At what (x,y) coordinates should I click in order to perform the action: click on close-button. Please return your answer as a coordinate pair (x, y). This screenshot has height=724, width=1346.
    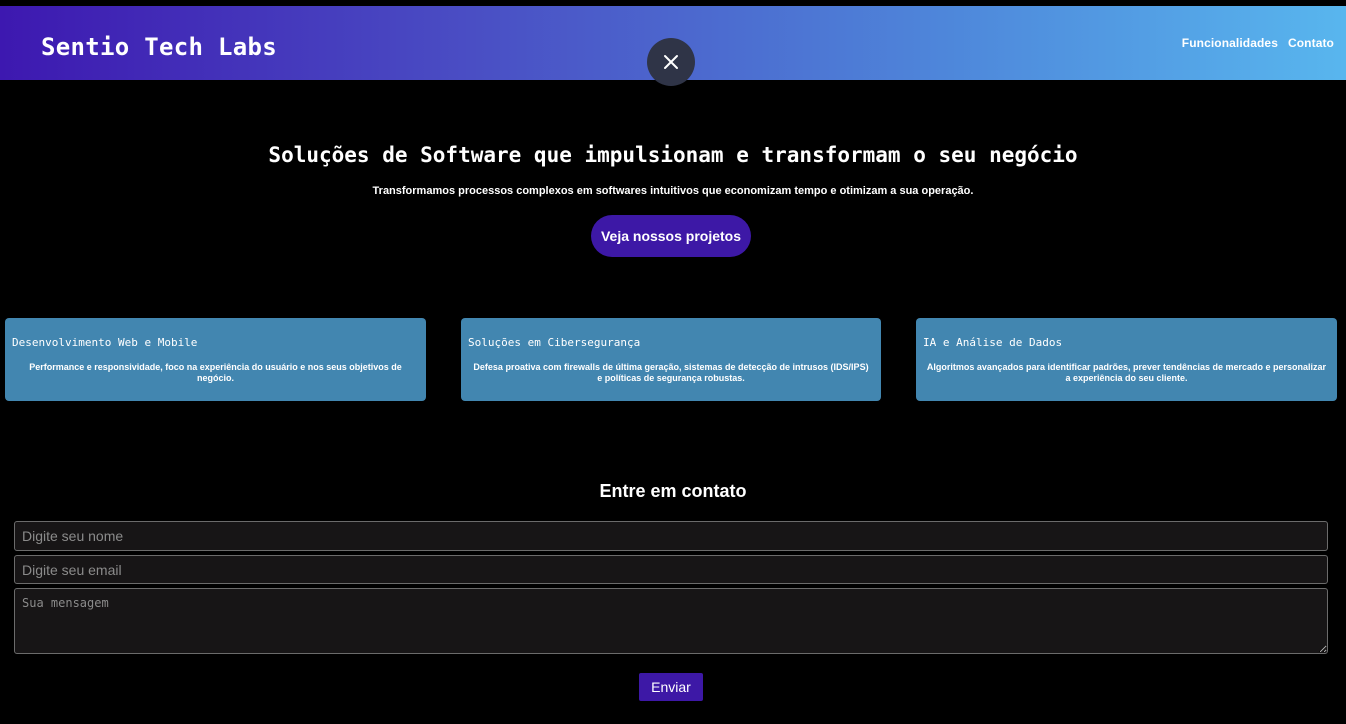
    Looking at the image, I should click on (671, 62).